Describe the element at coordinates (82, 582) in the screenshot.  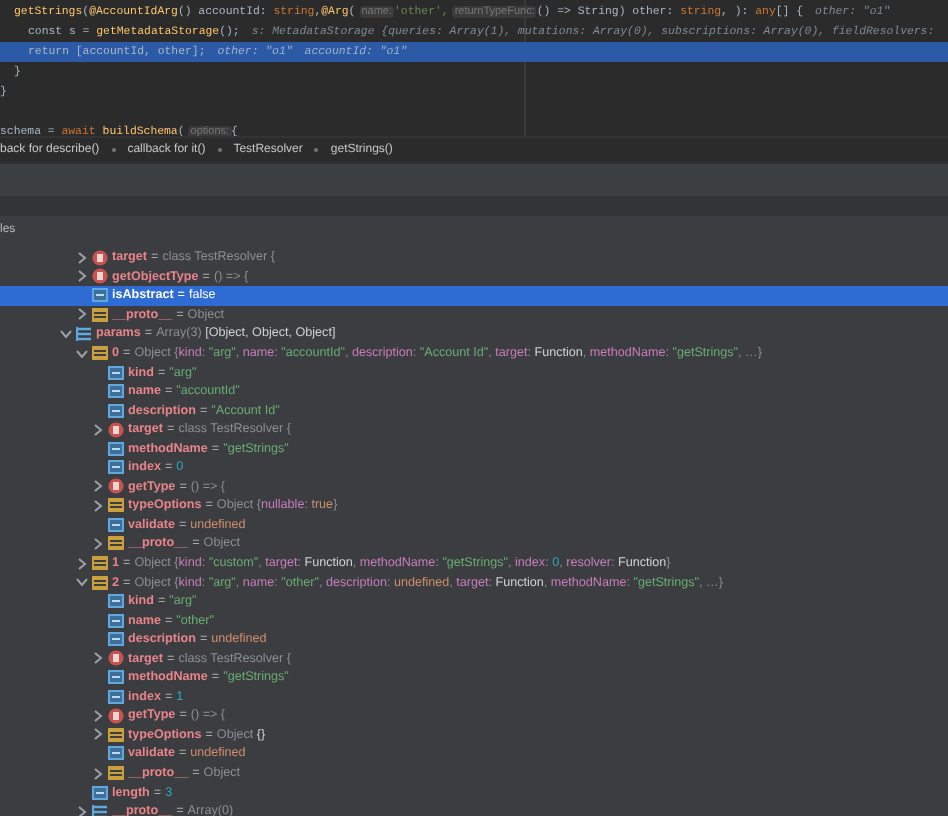
I see `chevron-down-icon` at that location.